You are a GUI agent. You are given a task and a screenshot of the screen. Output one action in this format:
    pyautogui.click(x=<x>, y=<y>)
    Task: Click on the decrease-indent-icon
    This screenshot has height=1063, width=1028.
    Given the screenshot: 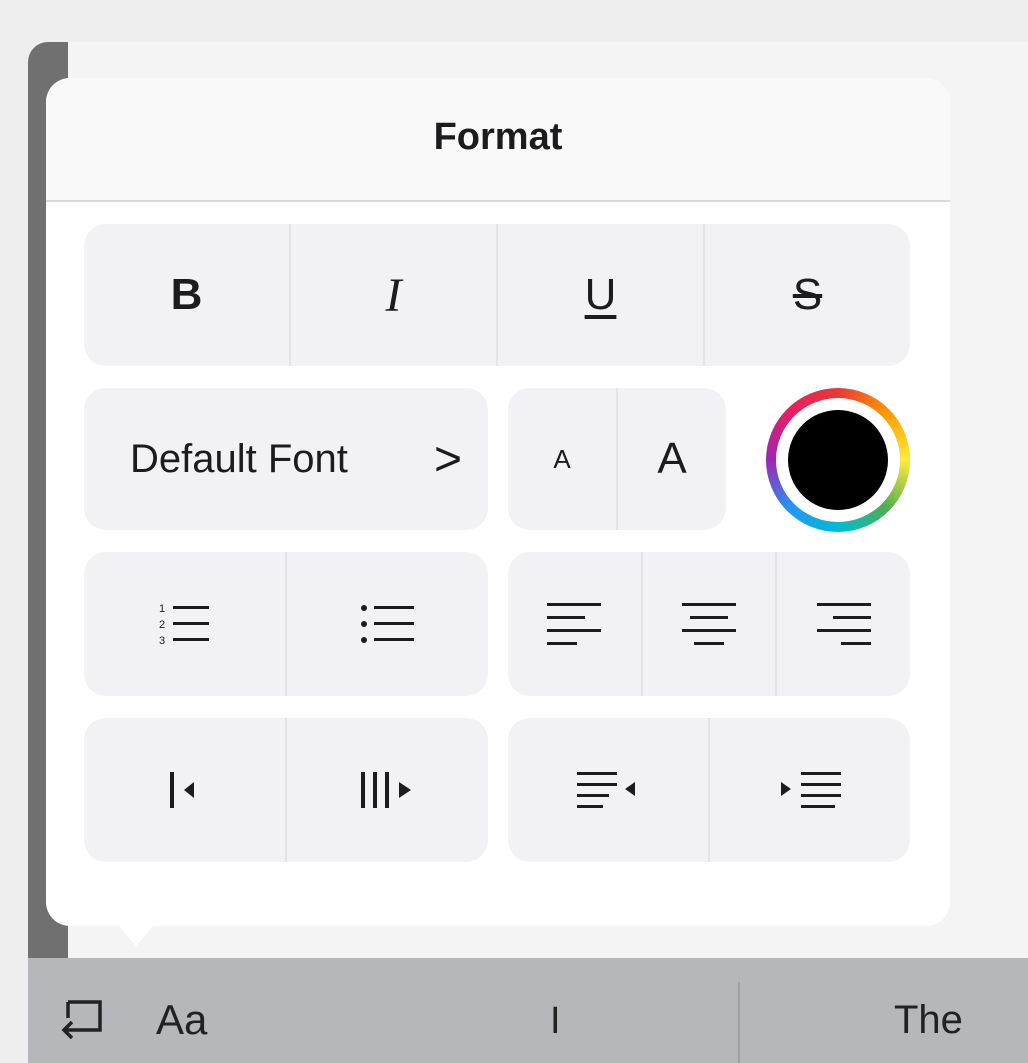 What is the action you would take?
    pyautogui.click(x=181, y=790)
    